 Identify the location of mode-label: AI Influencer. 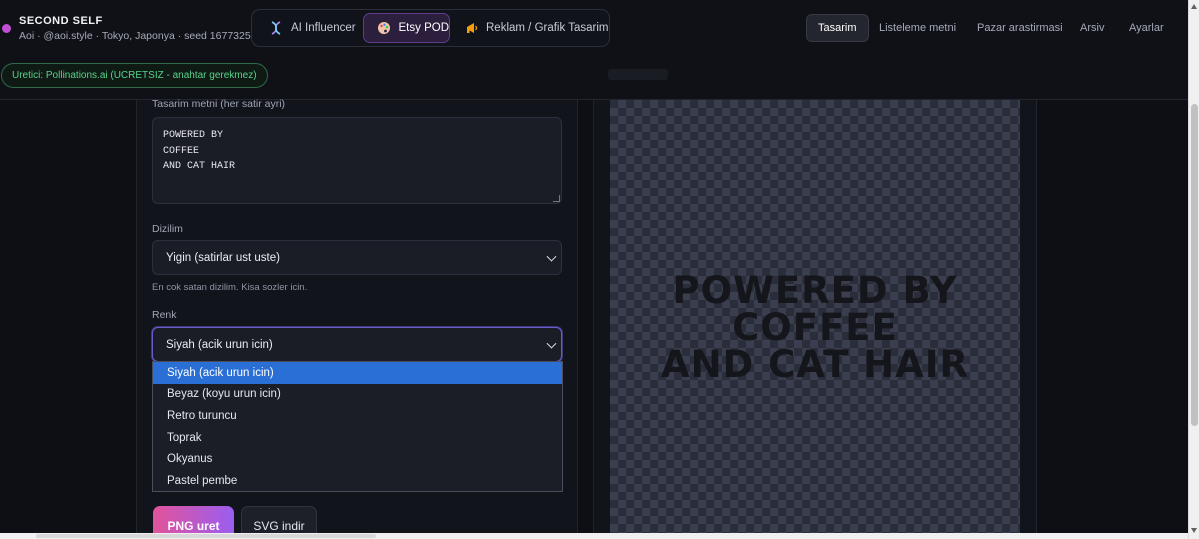
(323, 28).